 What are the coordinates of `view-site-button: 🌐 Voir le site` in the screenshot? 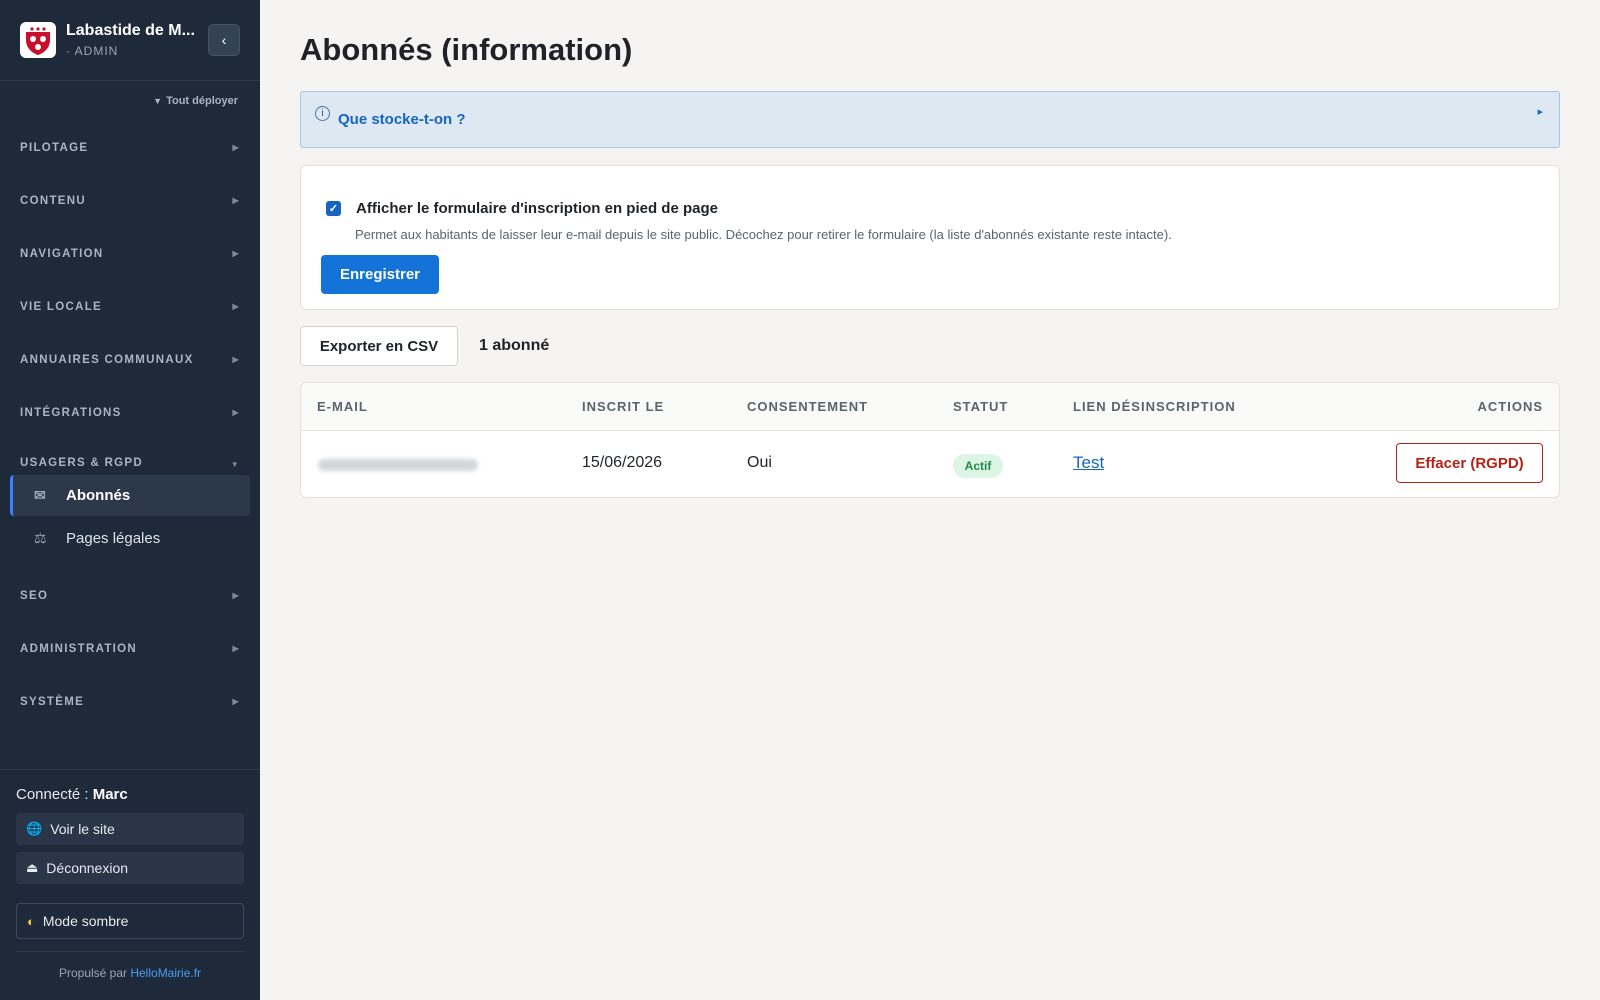 It's located at (130, 829).